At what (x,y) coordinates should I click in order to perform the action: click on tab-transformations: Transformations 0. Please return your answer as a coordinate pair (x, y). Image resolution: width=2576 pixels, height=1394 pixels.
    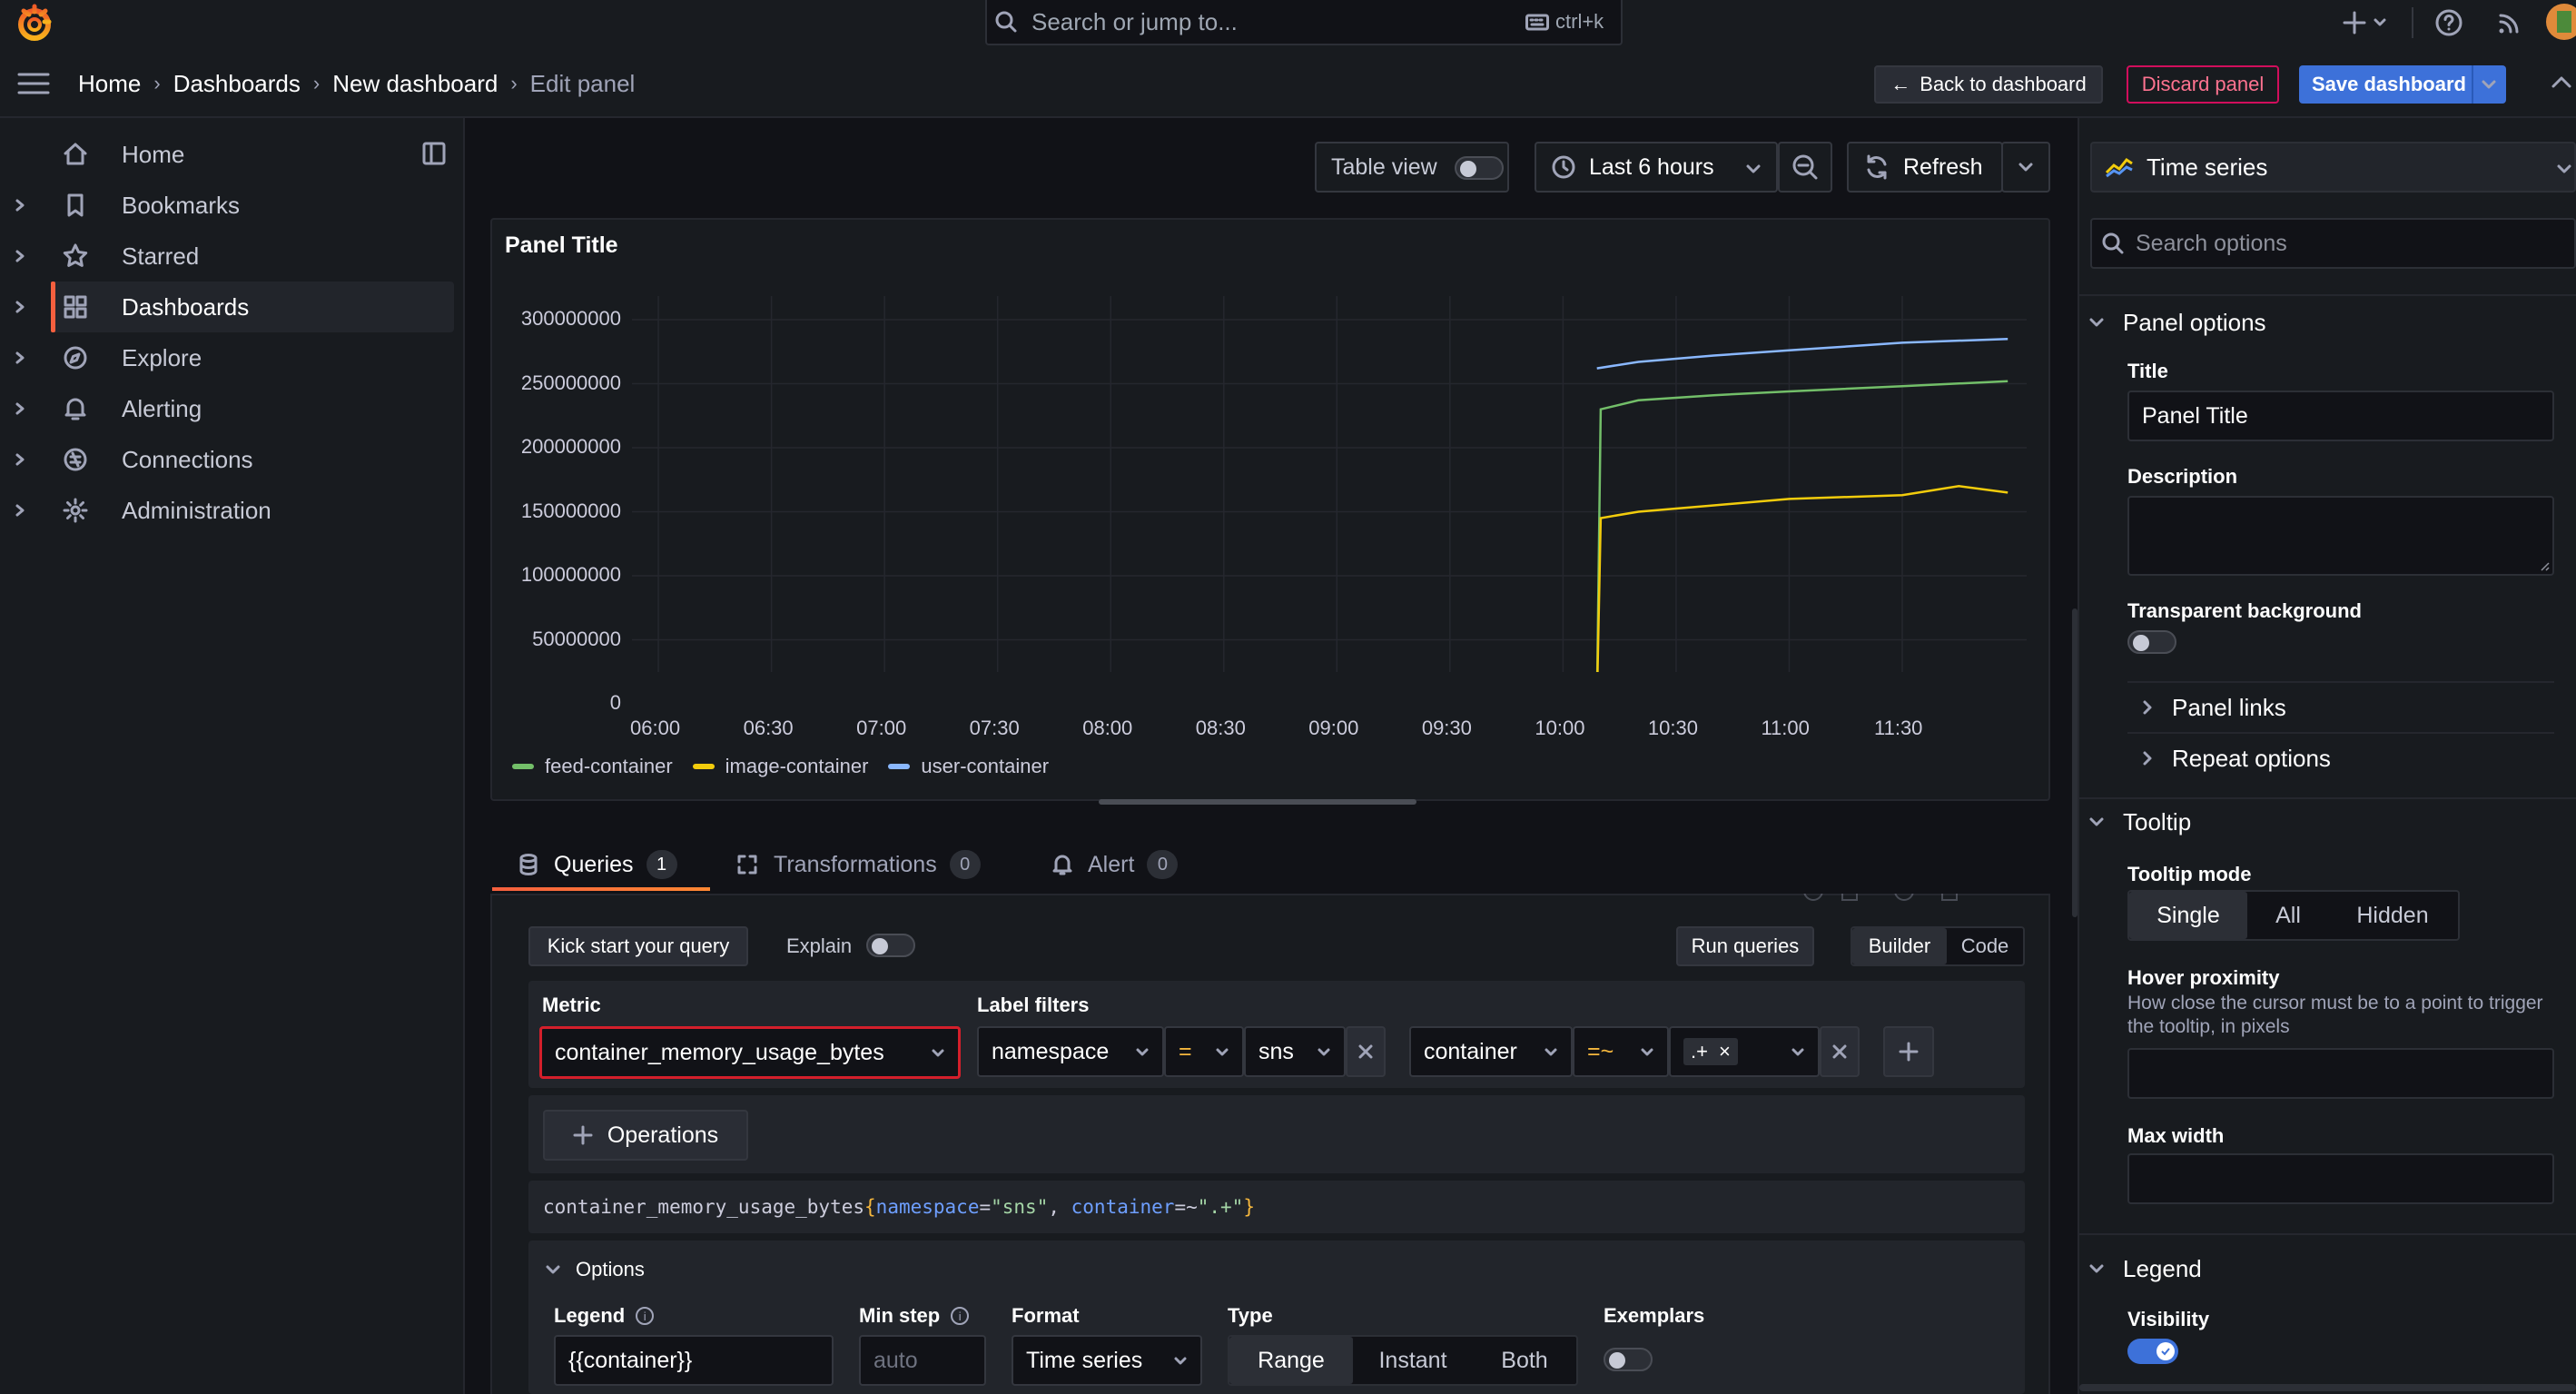
    Looking at the image, I should click on (858, 864).